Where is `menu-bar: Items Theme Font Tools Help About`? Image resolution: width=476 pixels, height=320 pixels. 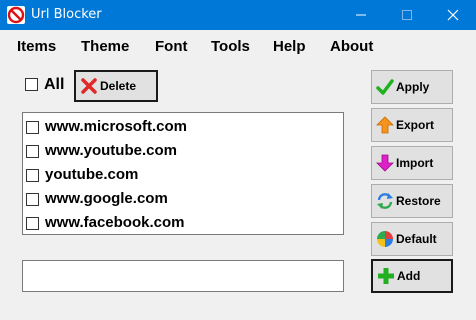
menu-bar: Items Theme Font Tools Help About is located at coordinates (238, 46).